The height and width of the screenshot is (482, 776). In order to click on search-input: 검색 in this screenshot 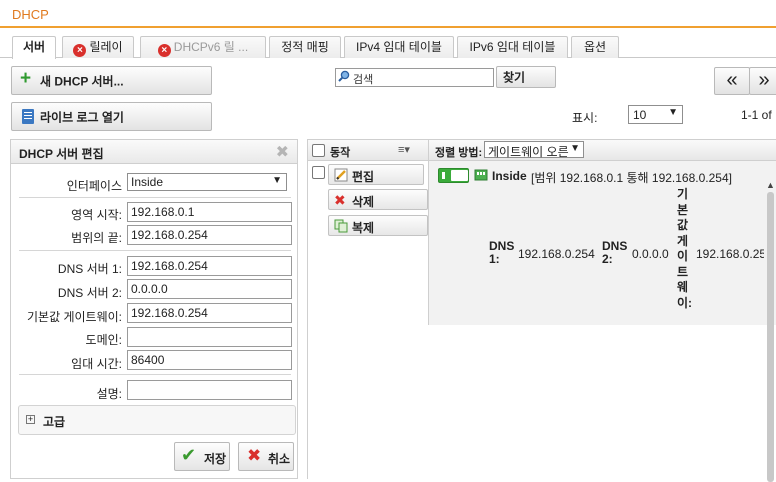, I will do `click(414, 77)`.